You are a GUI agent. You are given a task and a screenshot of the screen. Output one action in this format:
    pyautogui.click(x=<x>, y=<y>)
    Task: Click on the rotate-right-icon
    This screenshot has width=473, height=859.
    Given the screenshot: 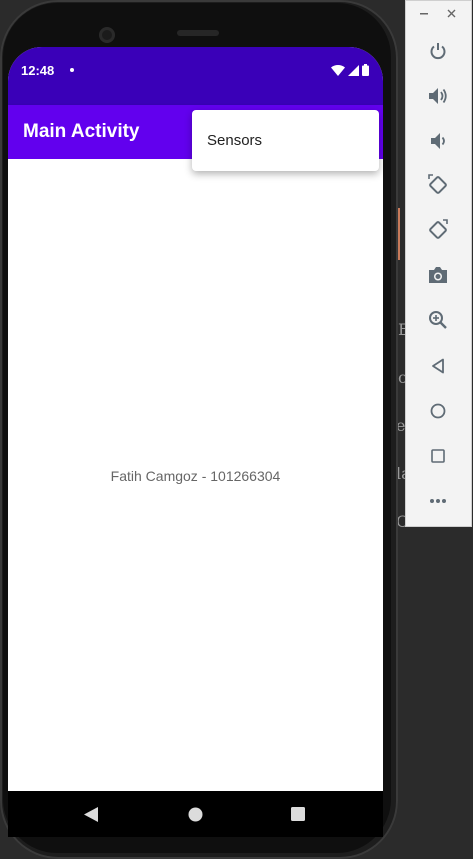 What is the action you would take?
    pyautogui.click(x=438, y=230)
    